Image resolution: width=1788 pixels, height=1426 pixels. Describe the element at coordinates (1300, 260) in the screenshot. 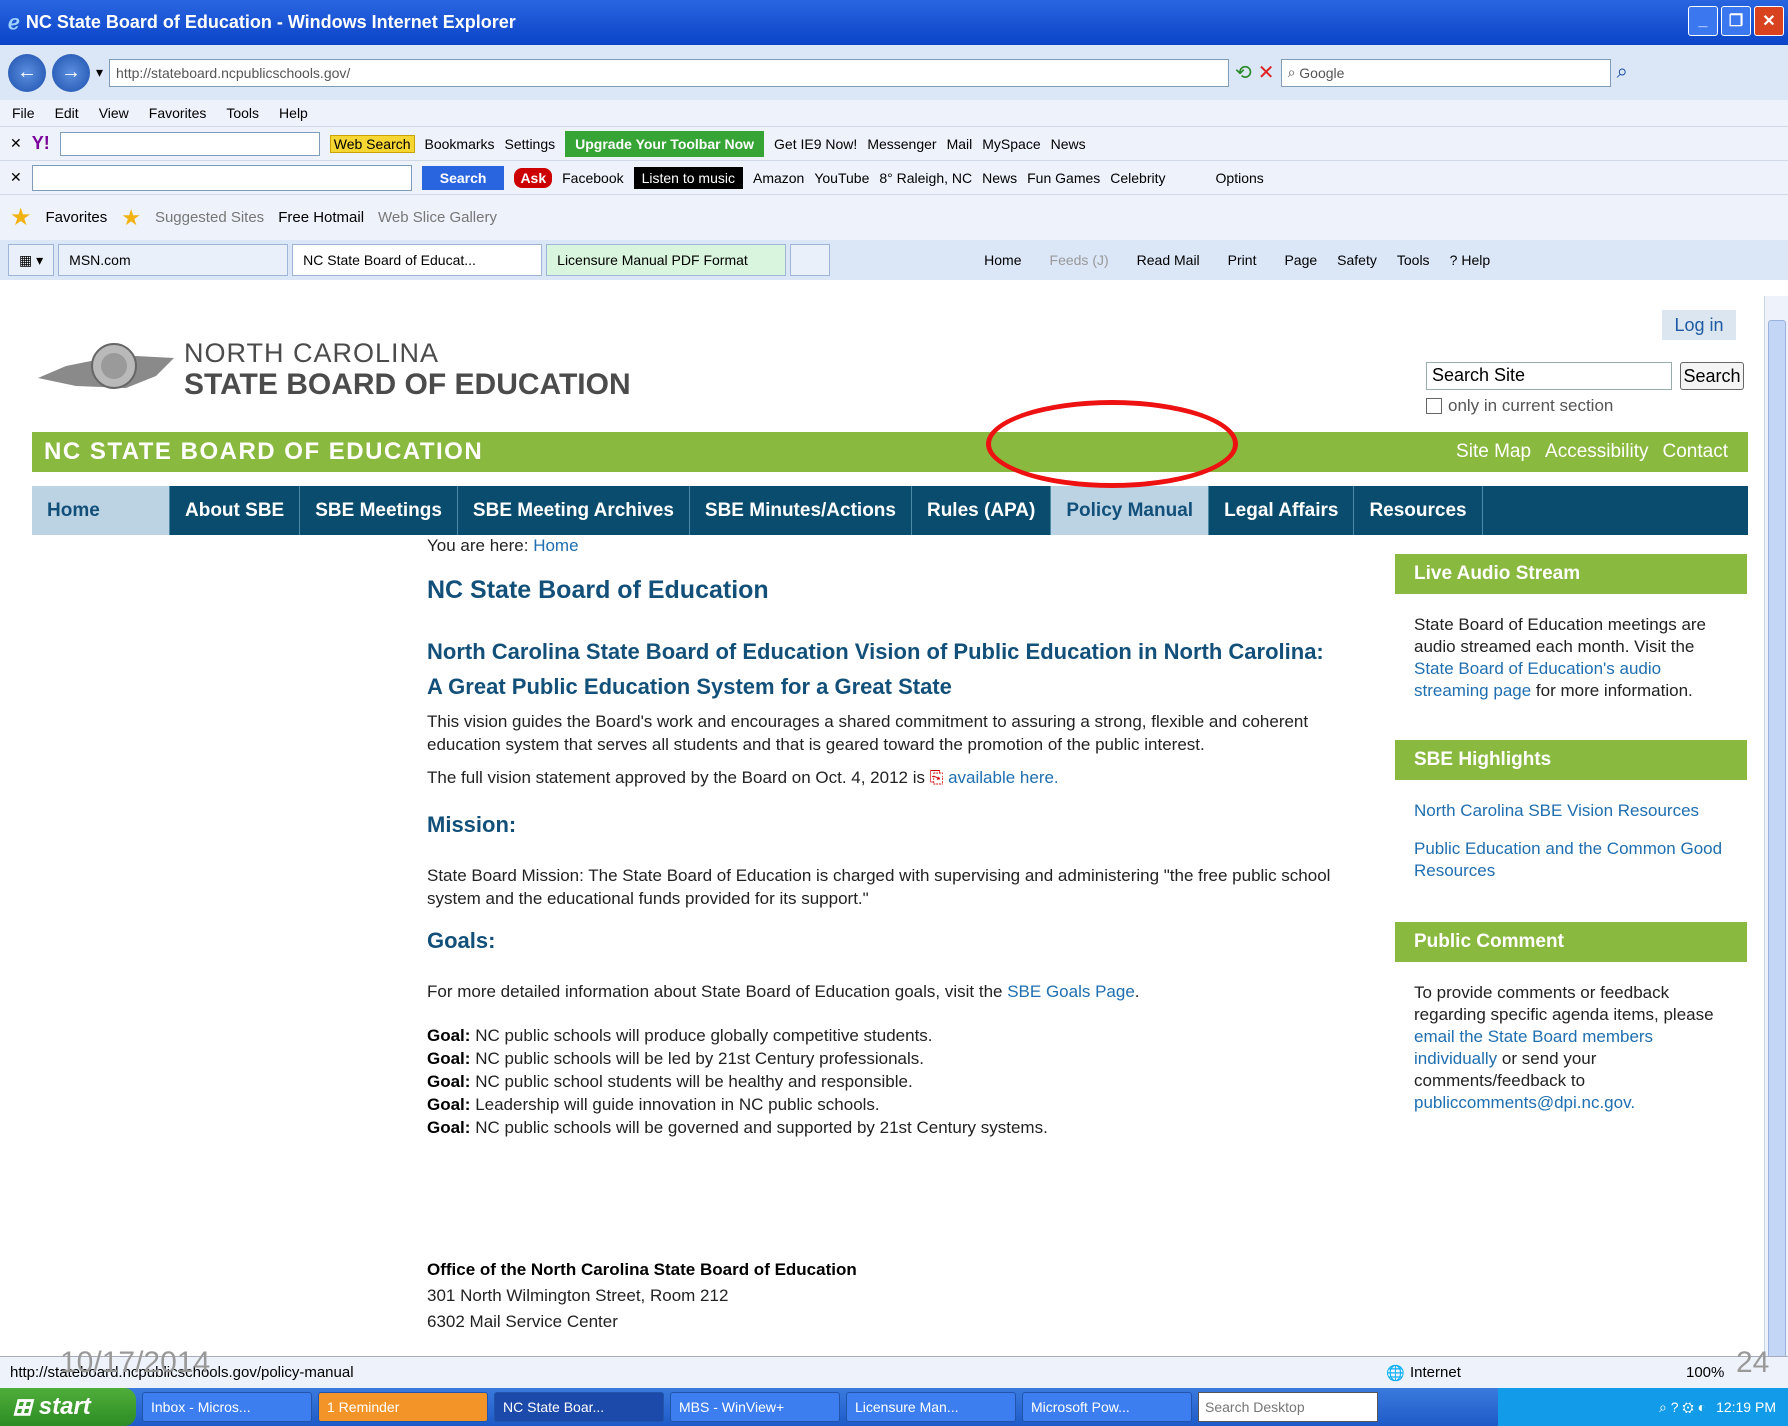

I see `cmd-page-button: Page` at that location.